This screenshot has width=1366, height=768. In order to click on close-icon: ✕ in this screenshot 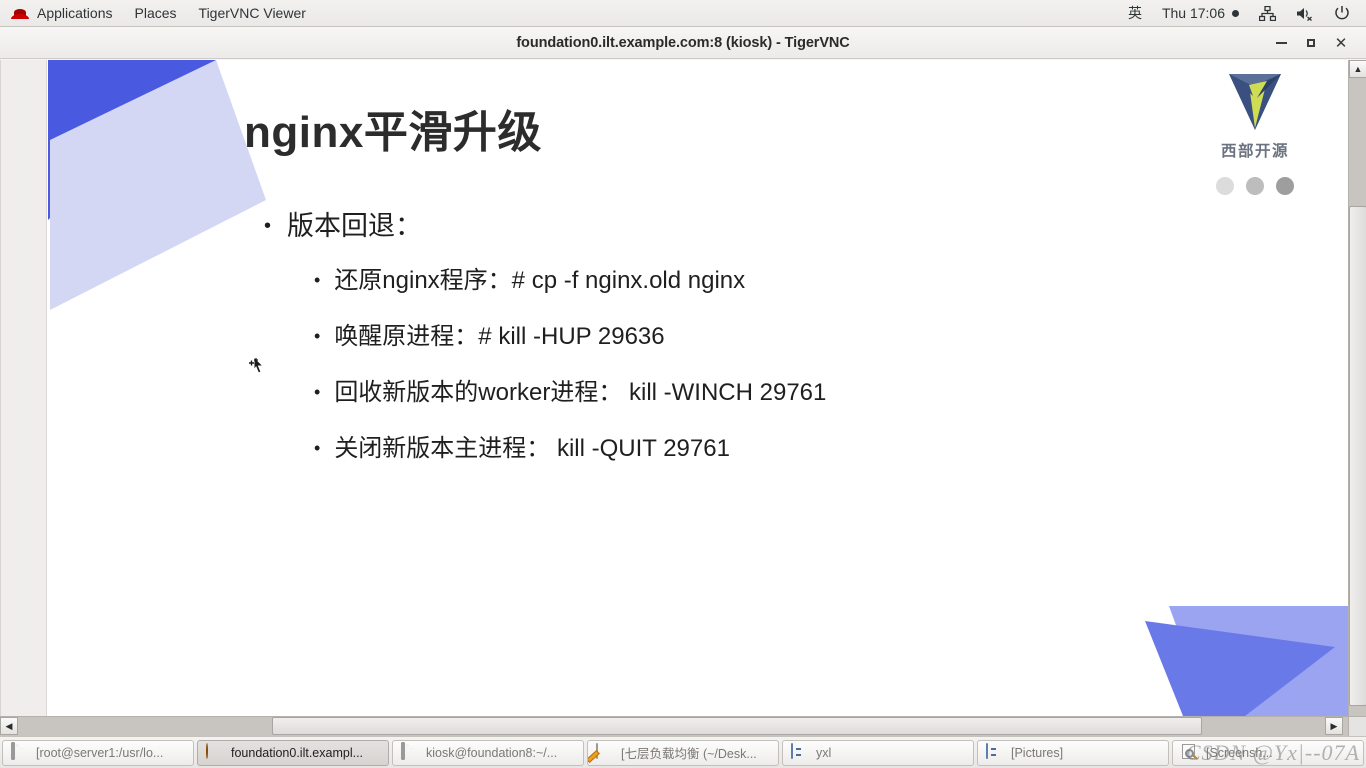, I will do `click(1341, 43)`.